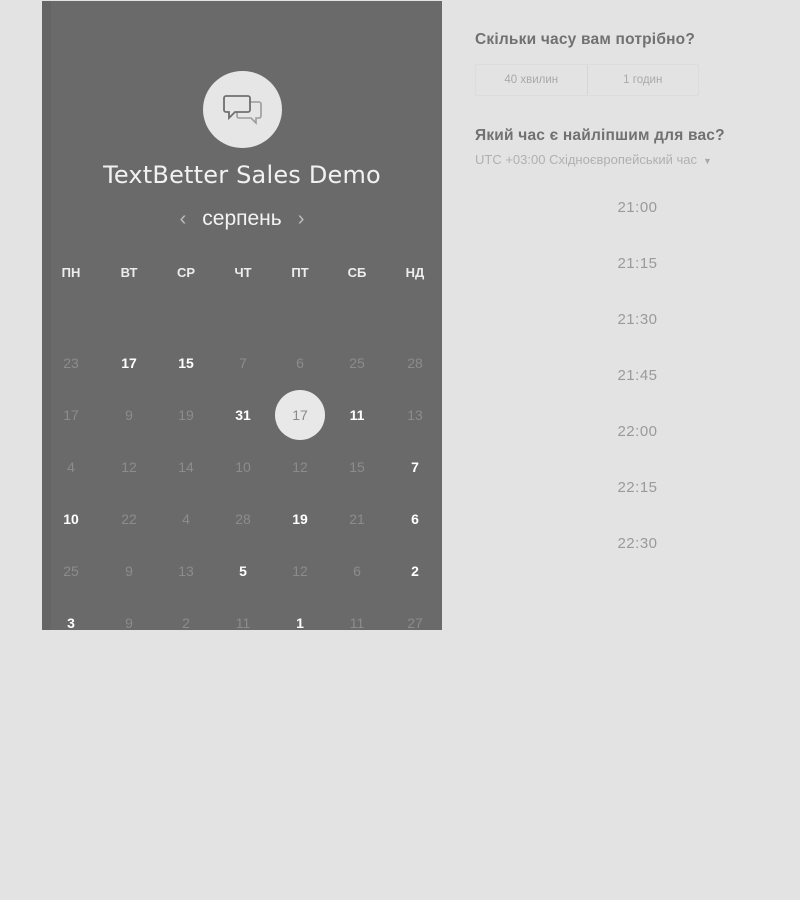 This screenshot has width=800, height=900. What do you see at coordinates (357, 519) in the screenshot?
I see `calendar-day: 21` at bounding box center [357, 519].